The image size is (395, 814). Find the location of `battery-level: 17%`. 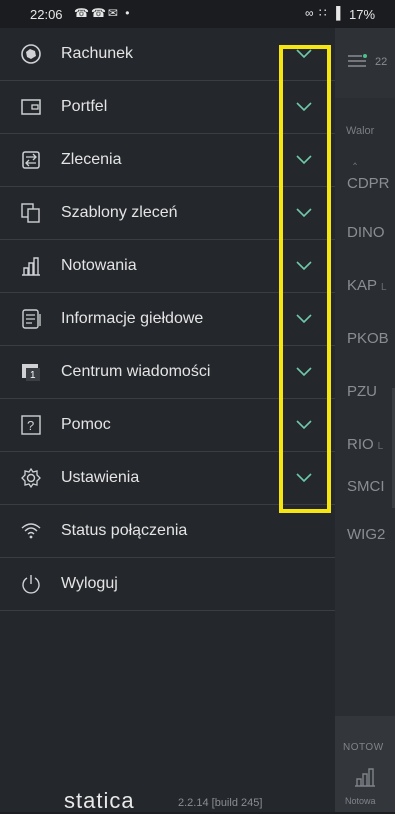

battery-level: 17% is located at coordinates (362, 14).